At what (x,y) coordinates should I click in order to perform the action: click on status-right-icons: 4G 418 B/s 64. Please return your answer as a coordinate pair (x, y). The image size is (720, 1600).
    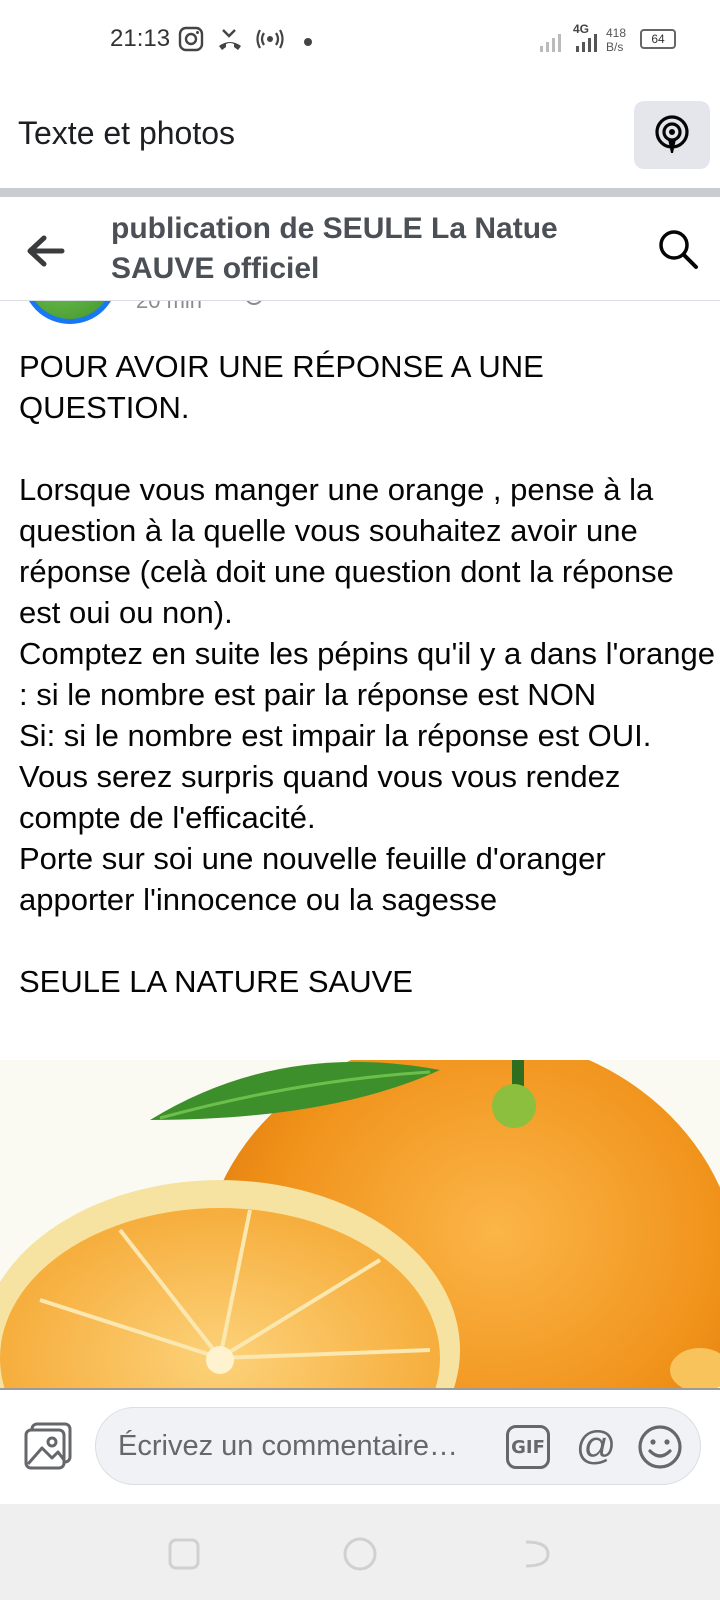
    Looking at the image, I should click on (615, 40).